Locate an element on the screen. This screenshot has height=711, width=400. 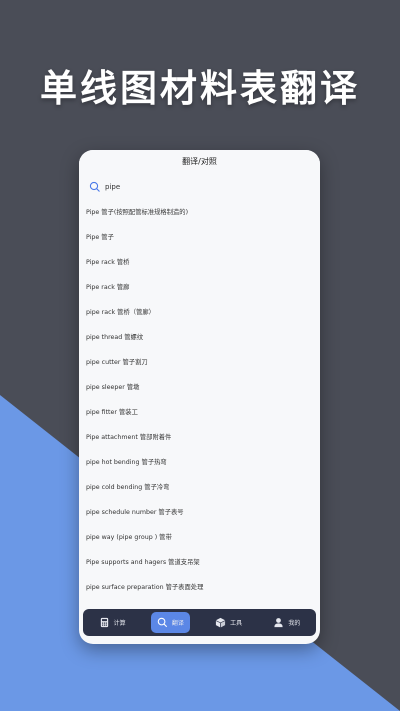
tab-calculate: 计算 is located at coordinates (112, 622).